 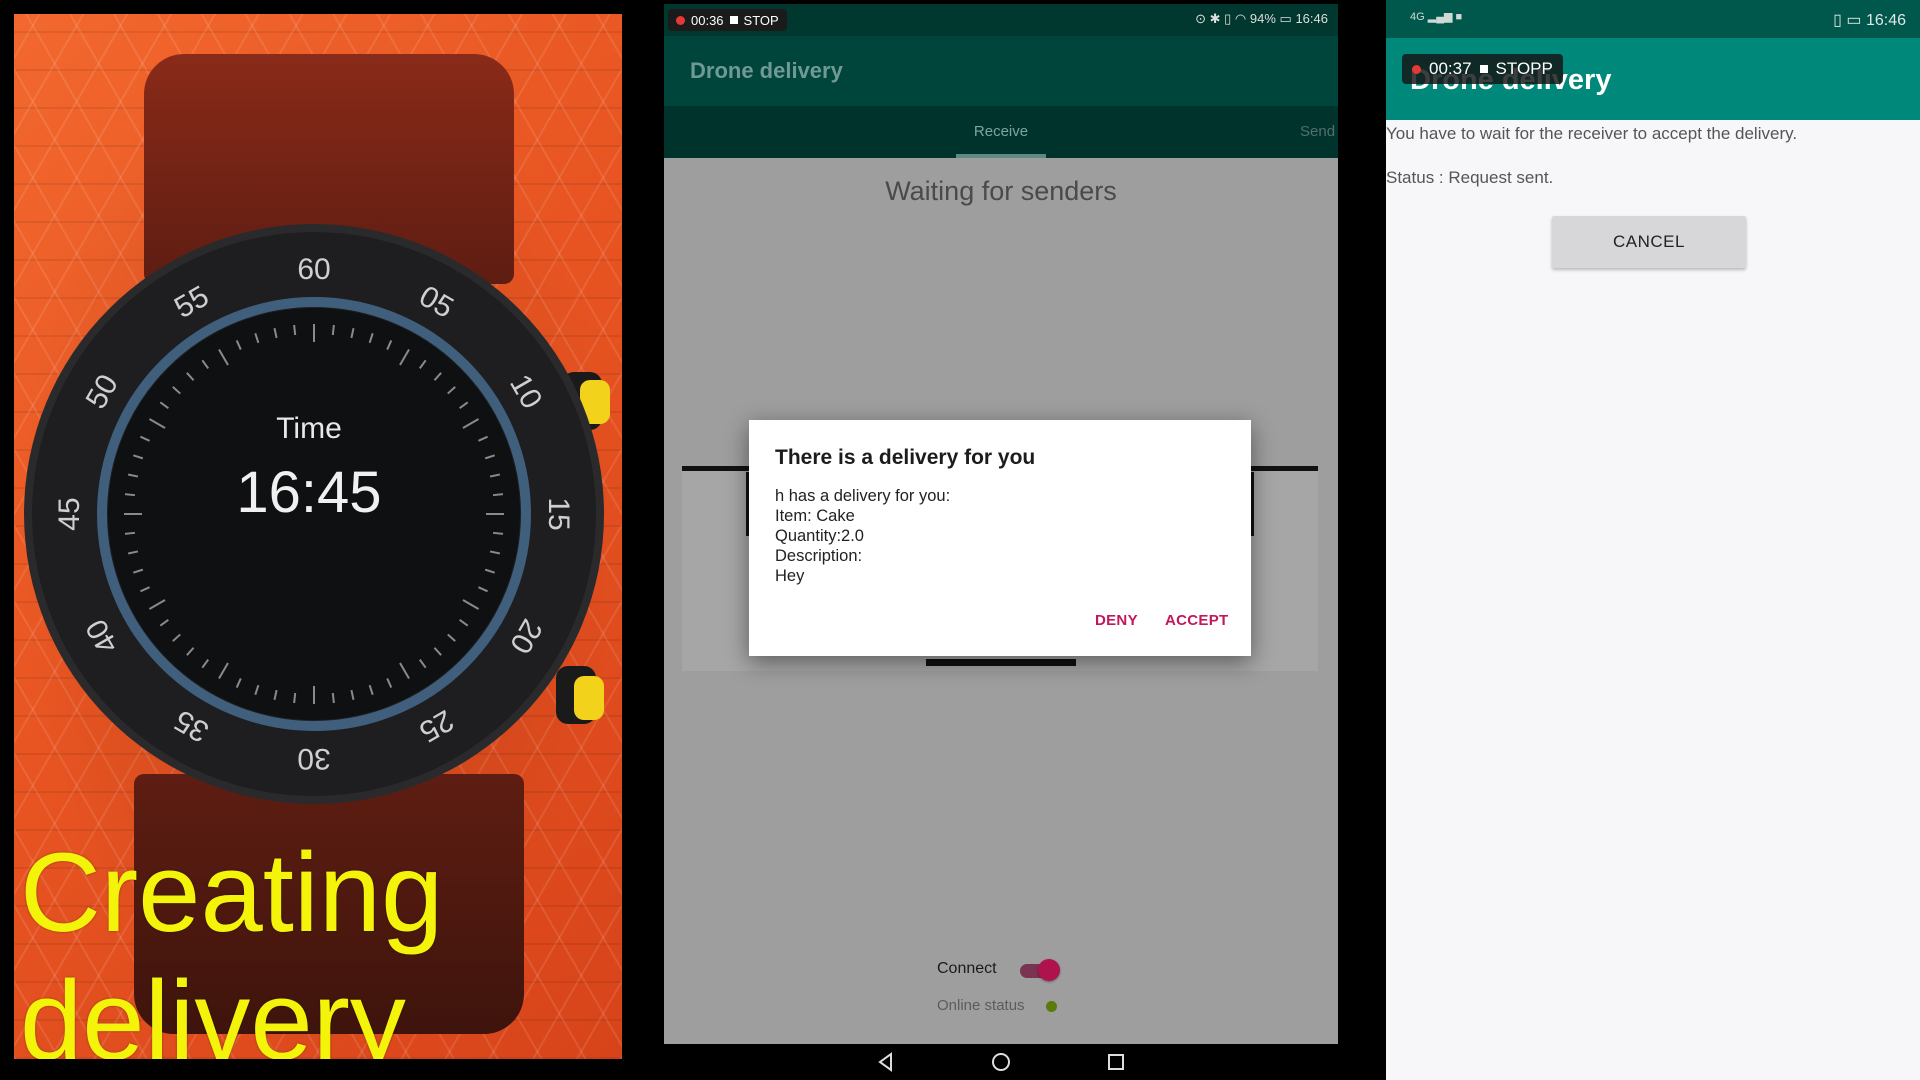 What do you see at coordinates (981, 1005) in the screenshot?
I see `online-status-label: Online status` at bounding box center [981, 1005].